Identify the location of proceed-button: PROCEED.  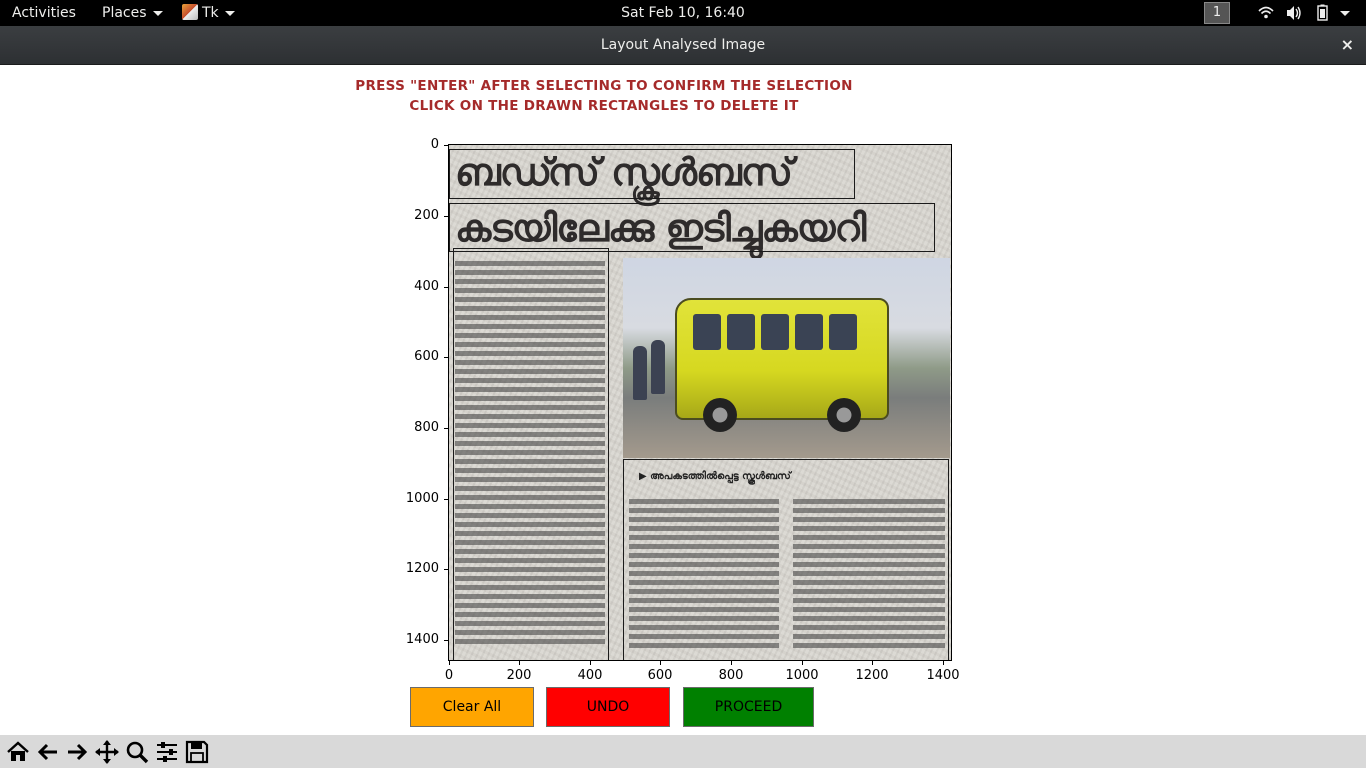
(748, 707).